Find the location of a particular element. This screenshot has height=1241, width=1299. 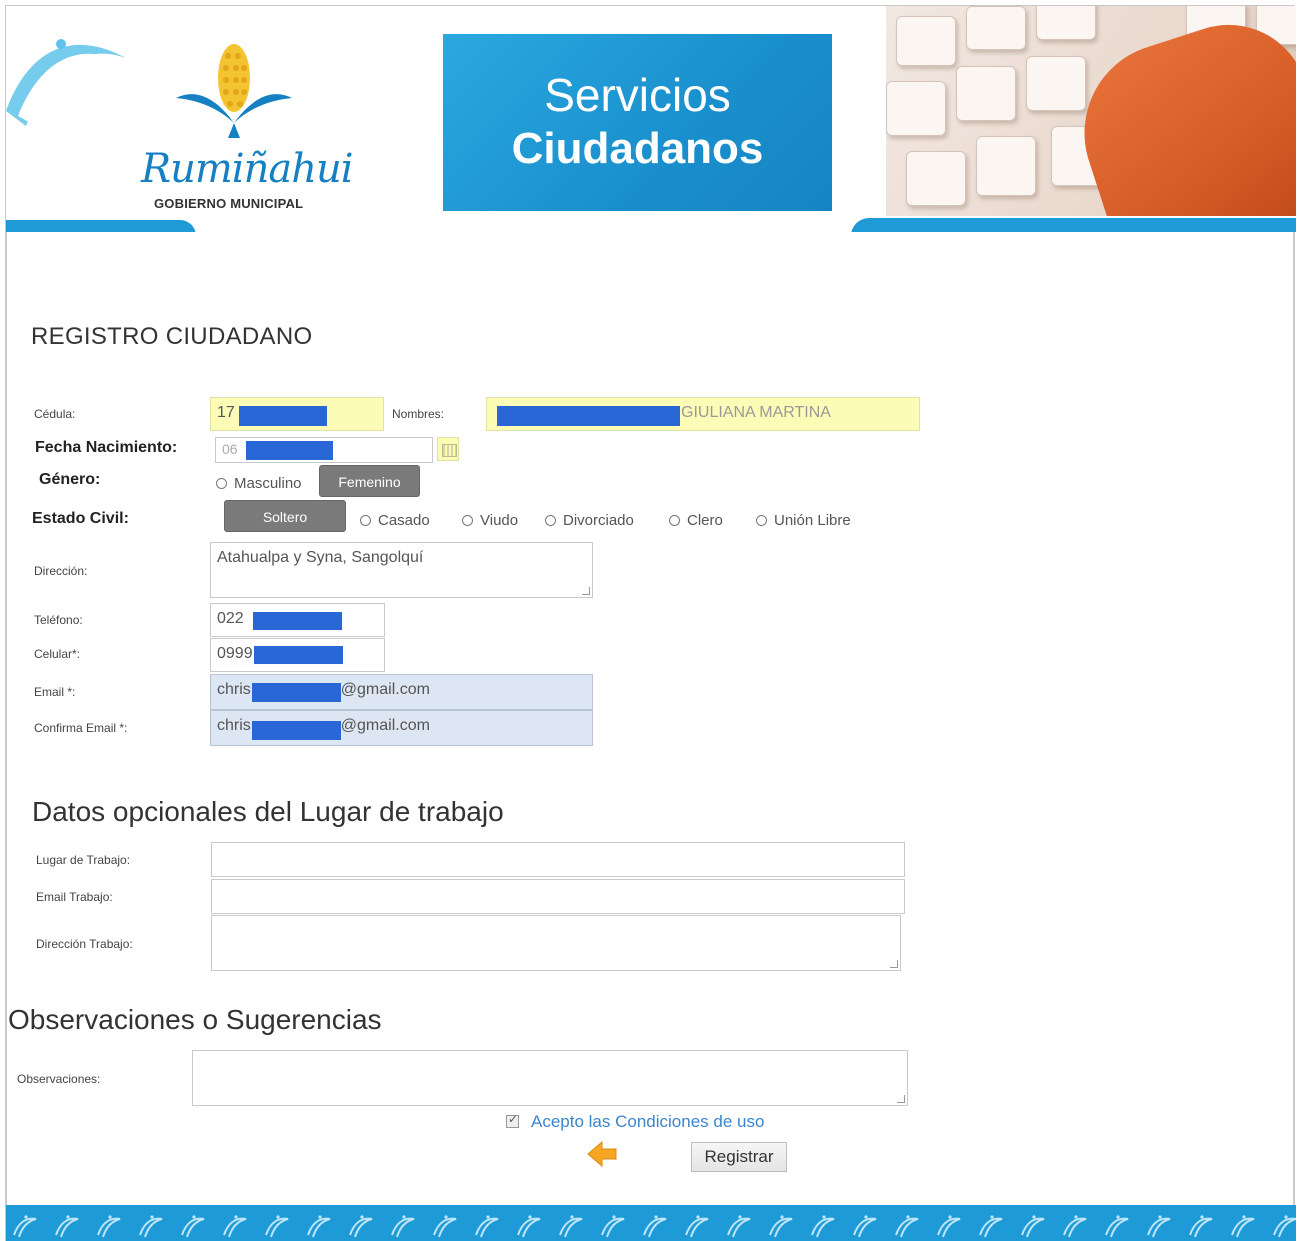

cedula-label: Cédula: is located at coordinates (55, 414).